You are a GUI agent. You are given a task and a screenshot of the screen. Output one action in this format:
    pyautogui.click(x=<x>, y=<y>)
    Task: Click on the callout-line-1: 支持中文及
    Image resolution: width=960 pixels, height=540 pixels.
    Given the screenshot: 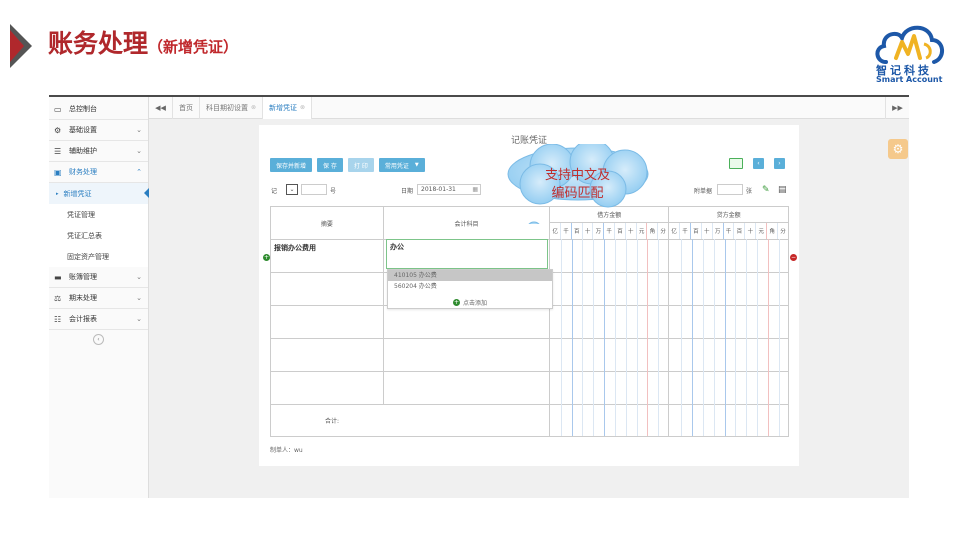 What is the action you would take?
    pyautogui.click(x=577, y=175)
    